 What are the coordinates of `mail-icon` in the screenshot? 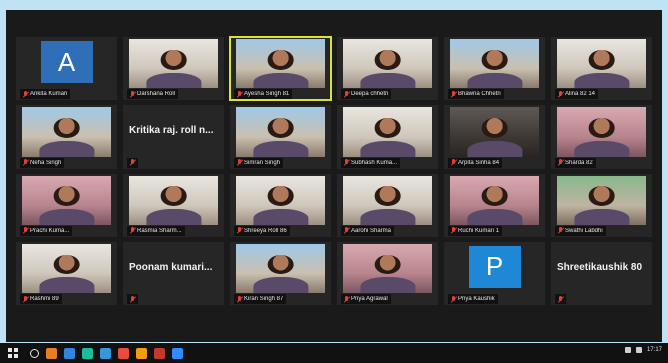 It's located at (105, 353).